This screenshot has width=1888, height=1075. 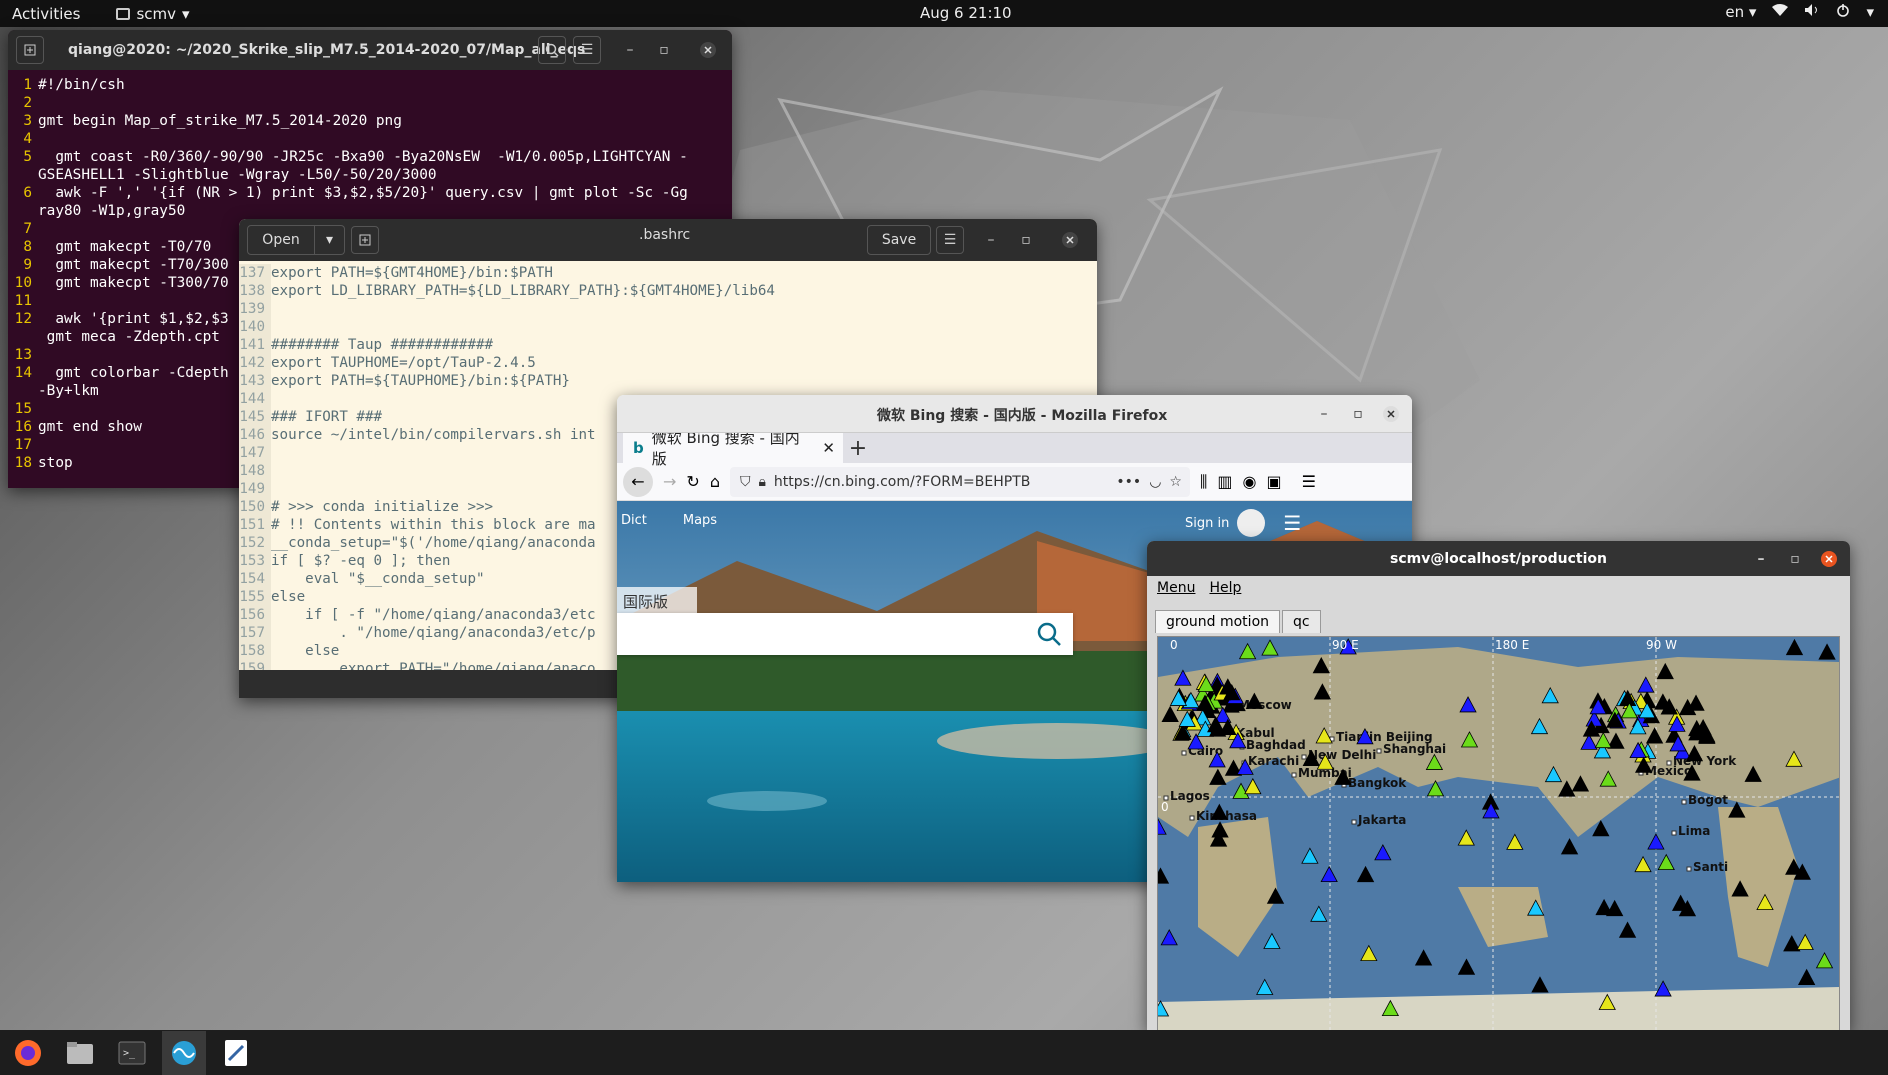 I want to click on close-tab-icon: ✕, so click(x=828, y=448).